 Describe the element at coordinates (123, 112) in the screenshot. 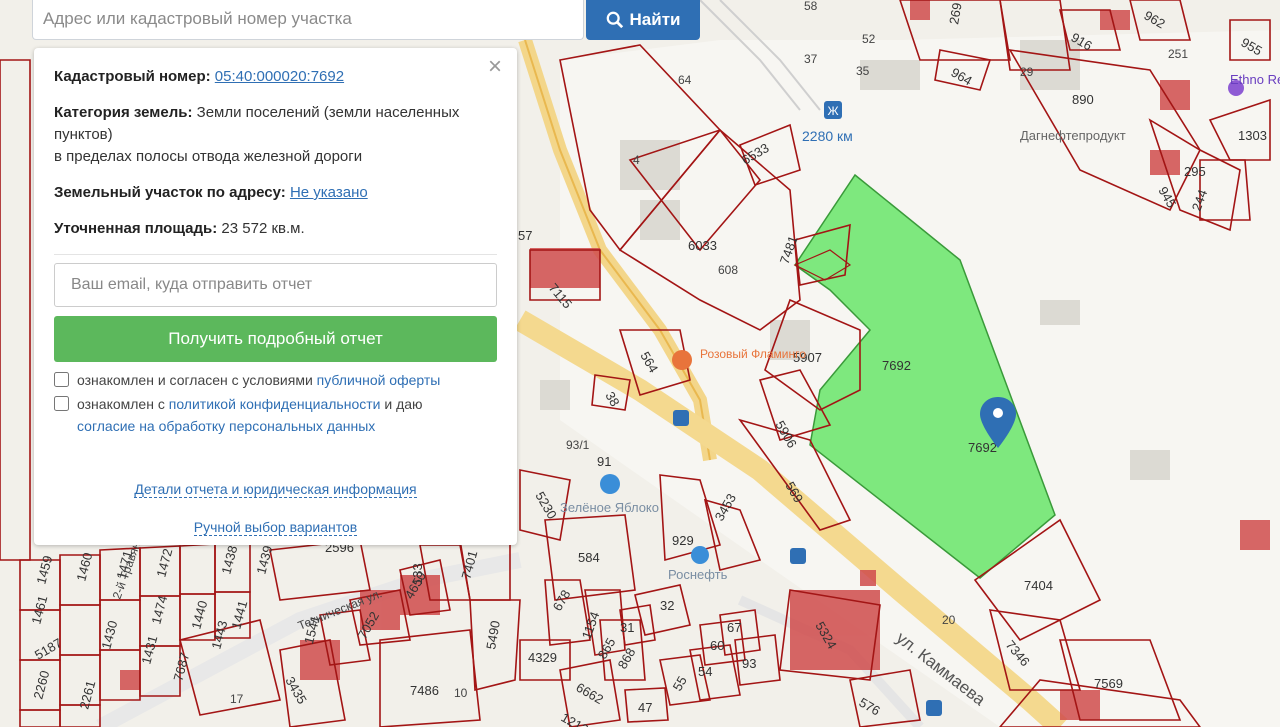

I see `category-label: Категория земель:` at that location.